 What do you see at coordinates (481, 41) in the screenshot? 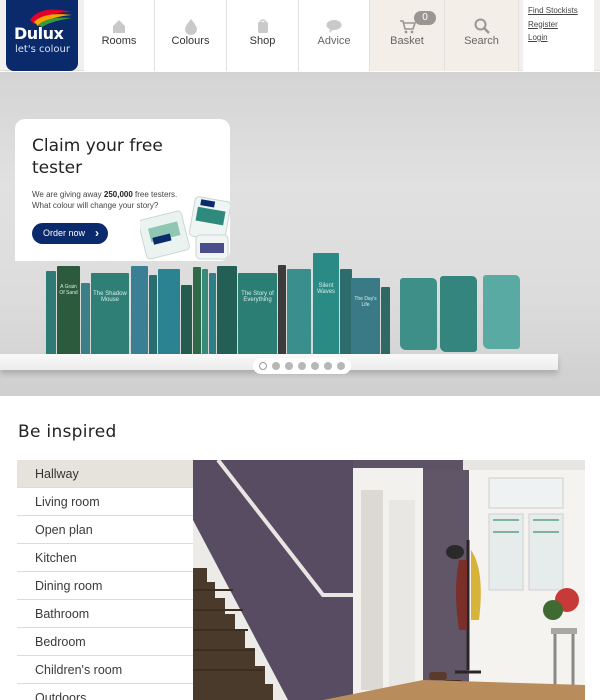
I see `nav-search-label: Search` at bounding box center [481, 41].